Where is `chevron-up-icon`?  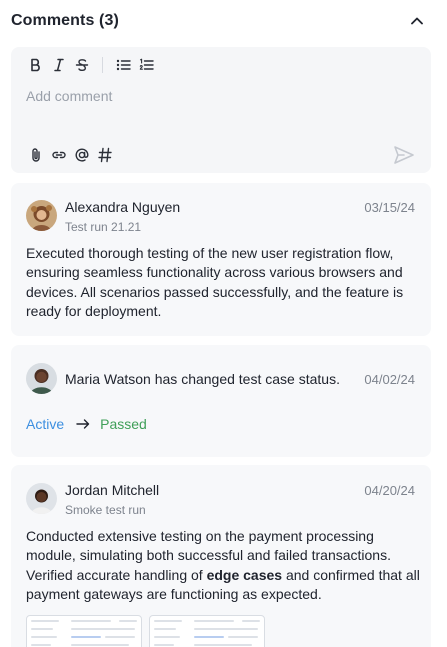
chevron-up-icon is located at coordinates (417, 21).